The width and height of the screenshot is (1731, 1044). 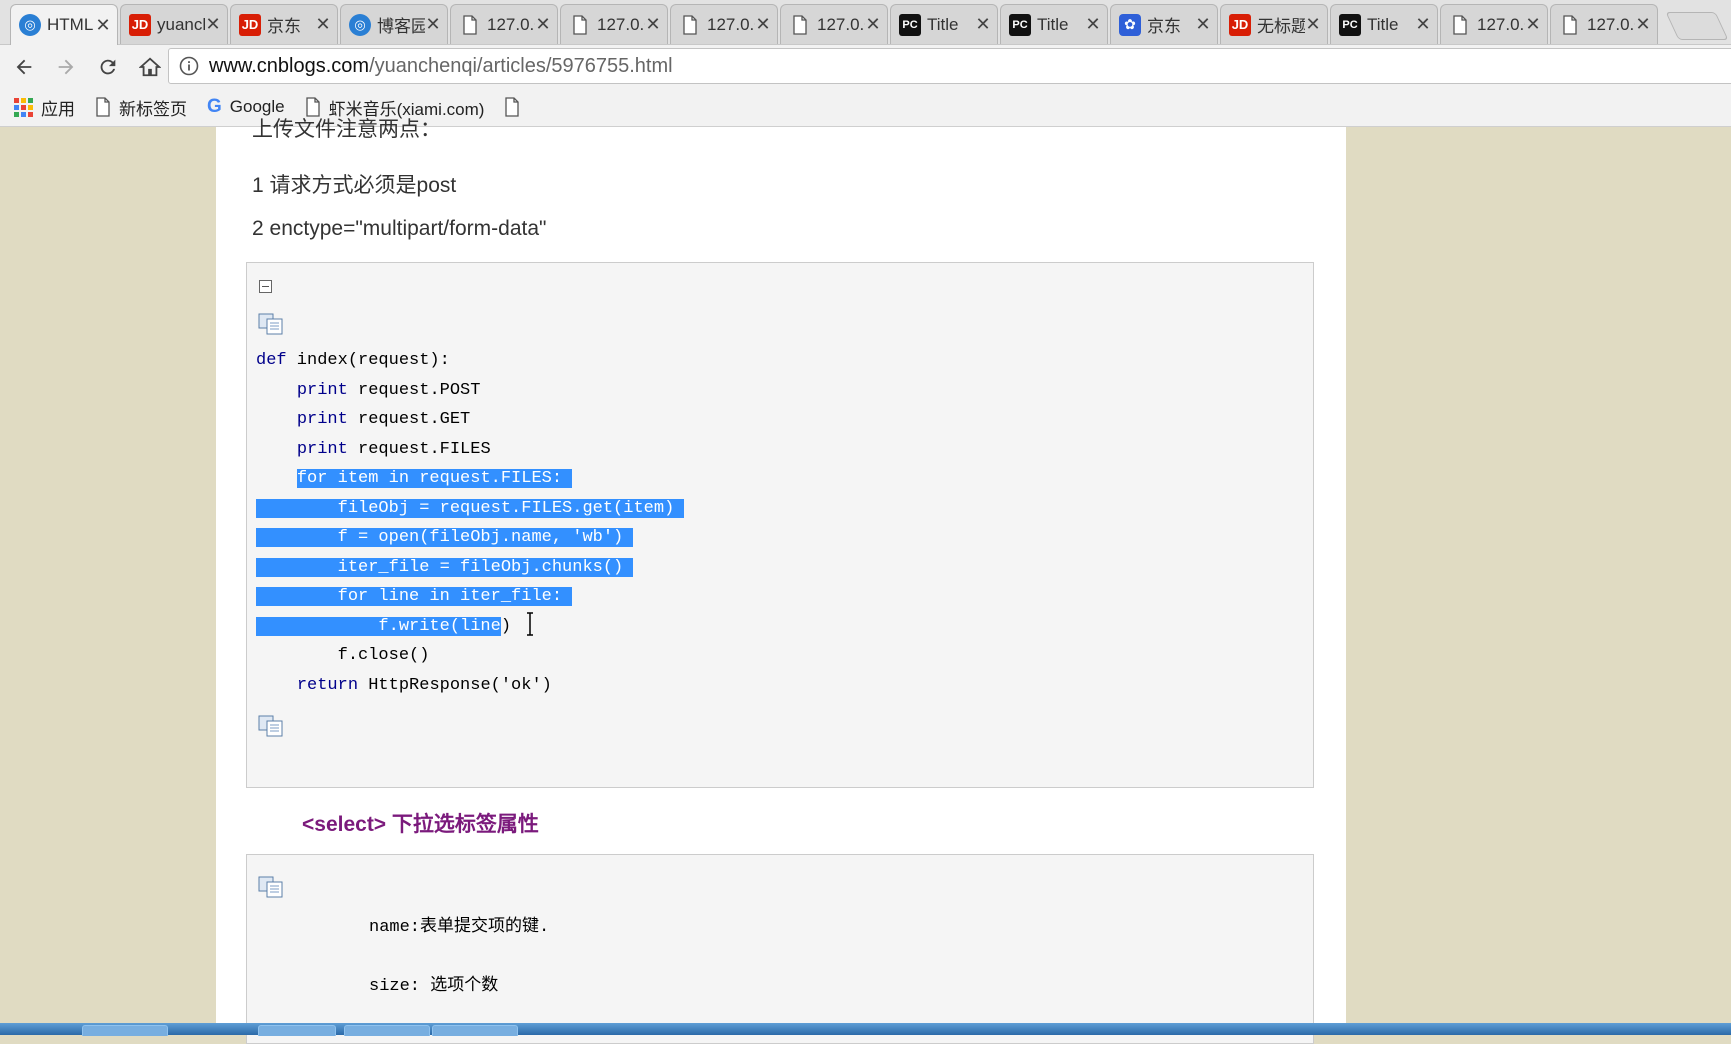 What do you see at coordinates (399, 228) in the screenshot?
I see `upload-point-2: 2 enctype="multipart/form-data"` at bounding box center [399, 228].